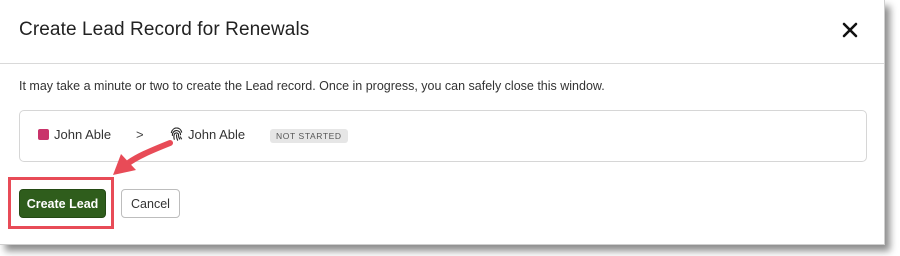 This screenshot has height=256, width=900. Describe the element at coordinates (164, 29) in the screenshot. I see `dialog-title: Create Lead Record for Renewals` at that location.